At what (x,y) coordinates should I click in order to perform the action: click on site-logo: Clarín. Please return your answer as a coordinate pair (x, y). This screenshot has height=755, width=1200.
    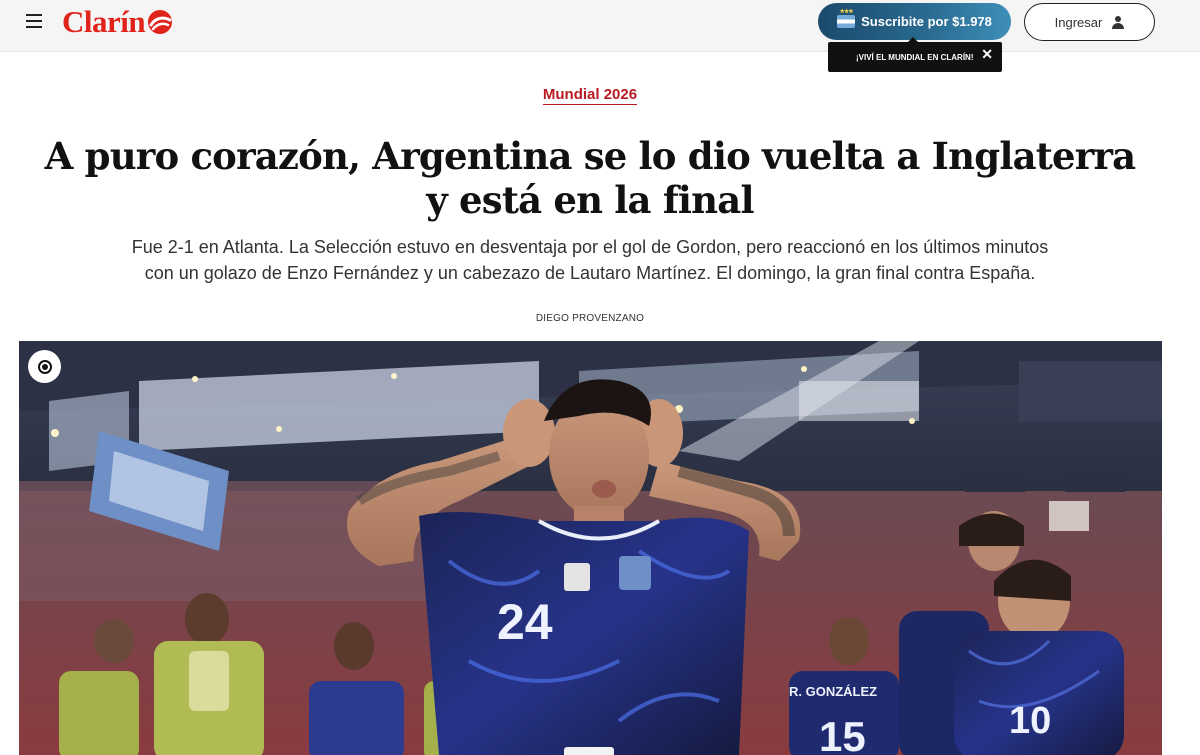
    Looking at the image, I should click on (118, 22).